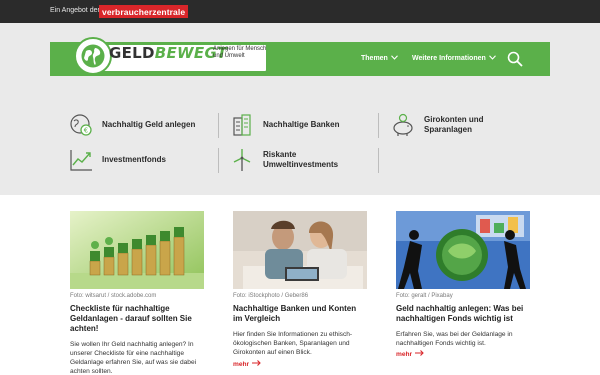 The height and width of the screenshot is (375, 600). Describe the element at coordinates (515, 59) in the screenshot. I see `search-icon` at that location.